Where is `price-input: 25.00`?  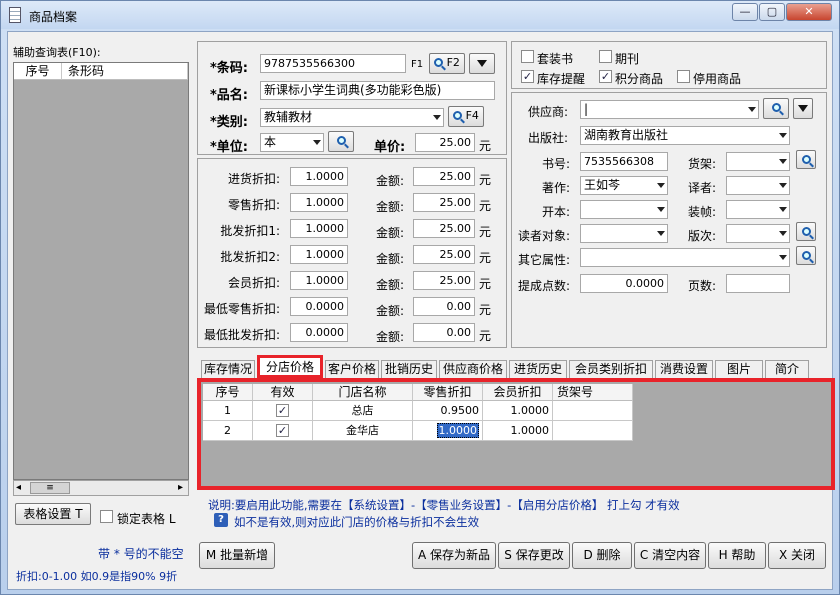
price-input: 25.00 is located at coordinates (445, 142).